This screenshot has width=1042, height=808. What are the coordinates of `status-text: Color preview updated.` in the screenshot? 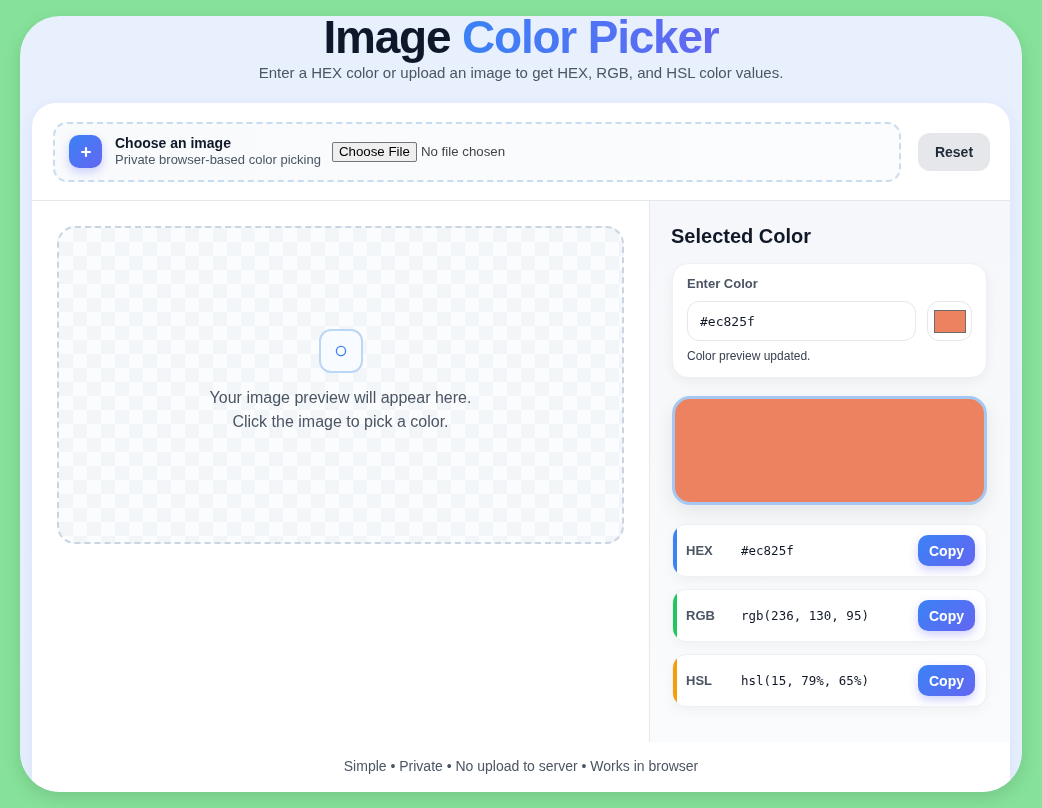 It's located at (749, 356).